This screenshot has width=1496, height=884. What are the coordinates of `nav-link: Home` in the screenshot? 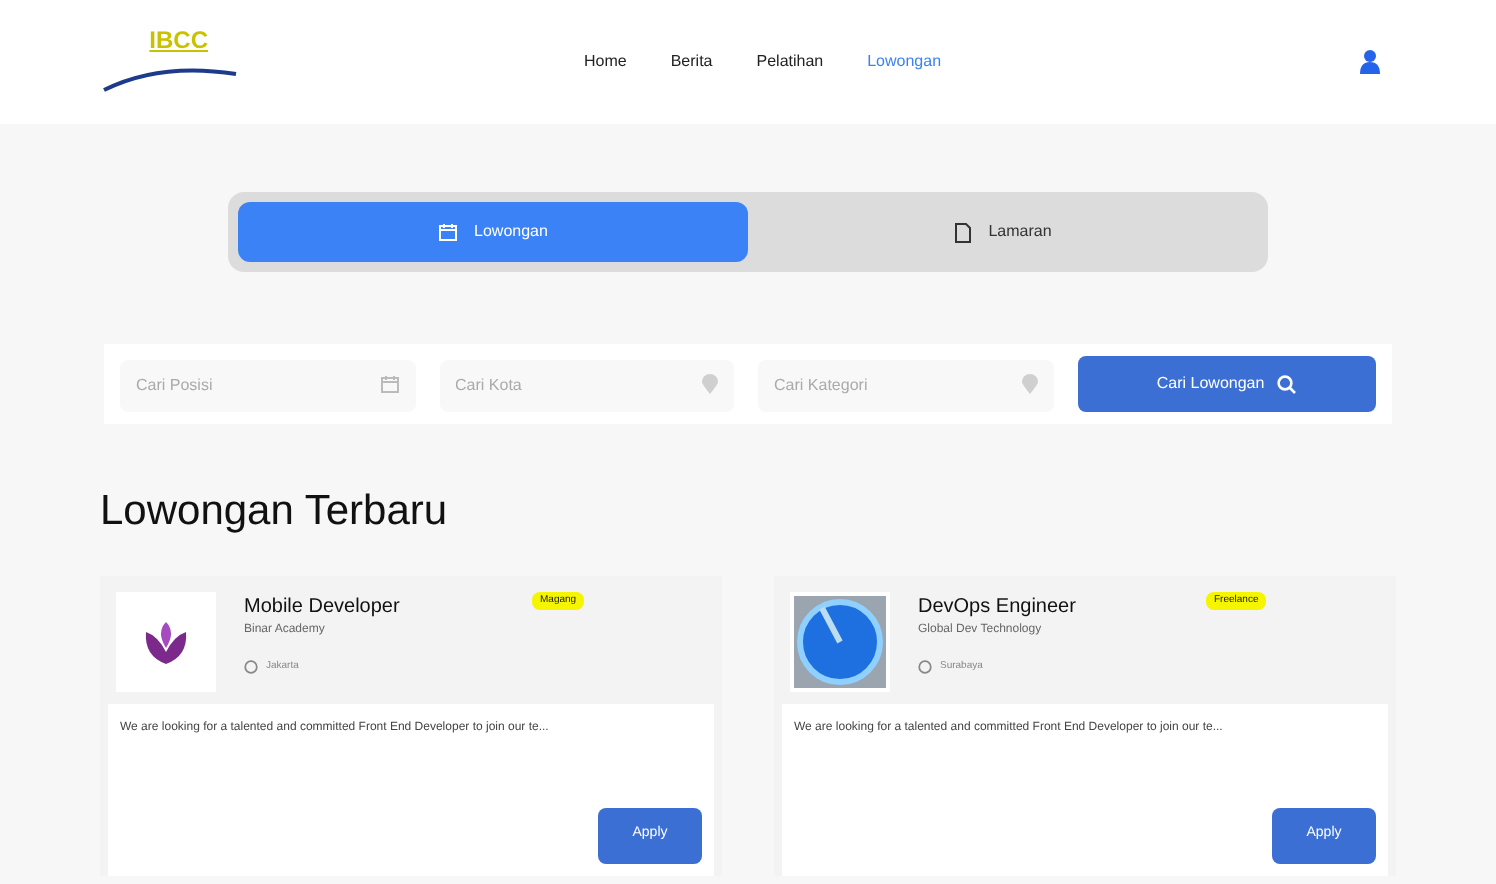 It's located at (605, 62).